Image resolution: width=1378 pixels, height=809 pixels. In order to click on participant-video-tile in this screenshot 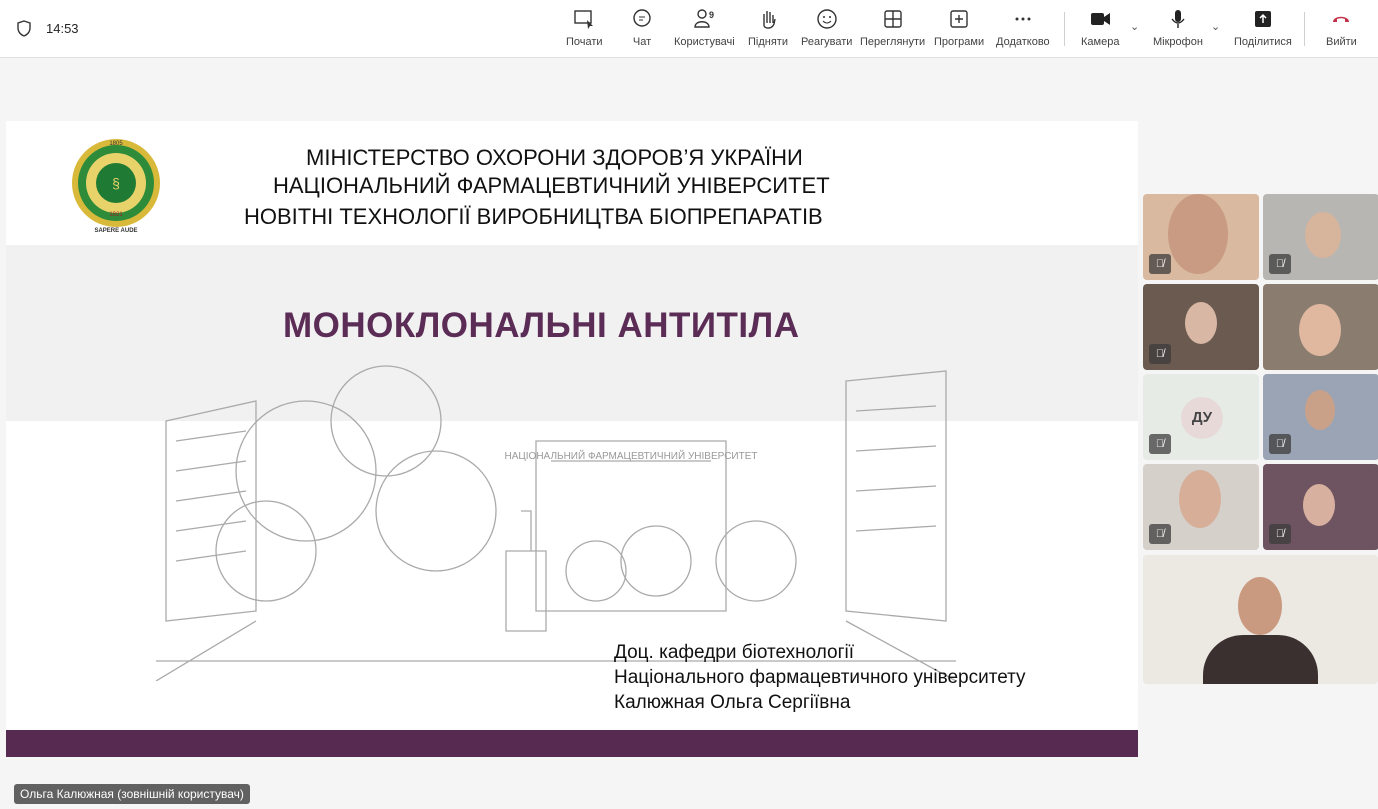, I will do `click(1320, 327)`.